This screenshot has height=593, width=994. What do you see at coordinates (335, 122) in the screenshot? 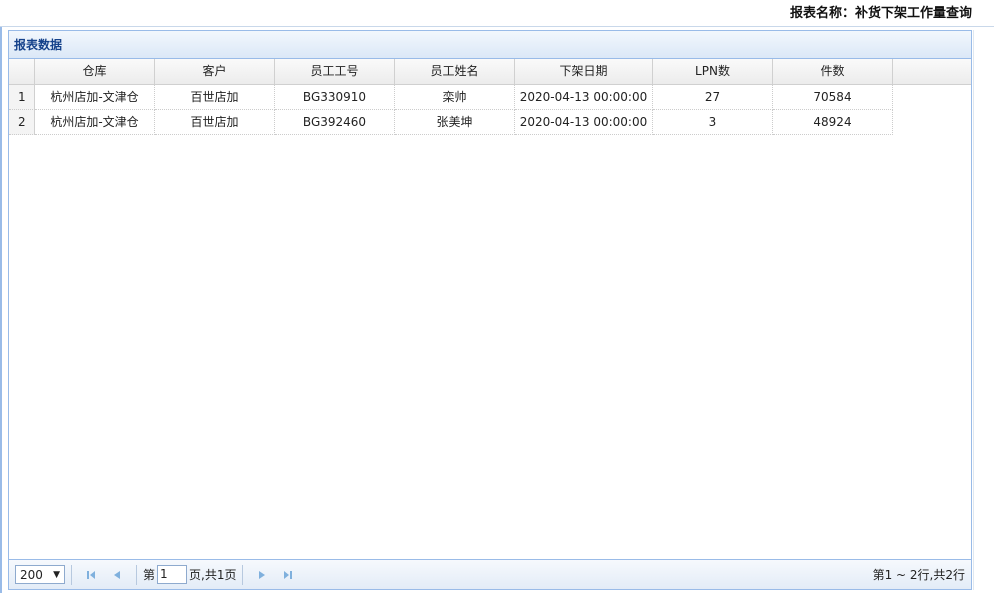
I see `cell-employee-id: BG392460` at bounding box center [335, 122].